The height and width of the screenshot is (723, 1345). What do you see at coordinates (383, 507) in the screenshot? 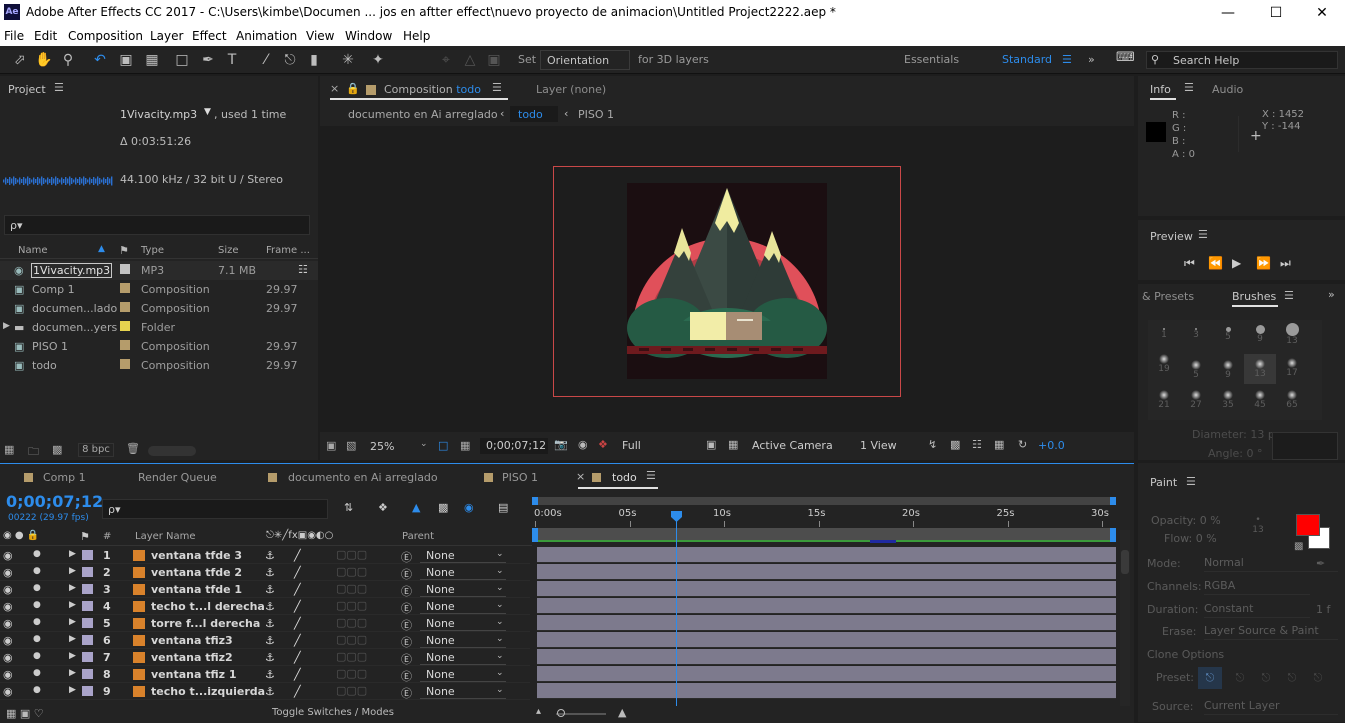
I see `draft-3d-toggle-icon: ❖` at bounding box center [383, 507].